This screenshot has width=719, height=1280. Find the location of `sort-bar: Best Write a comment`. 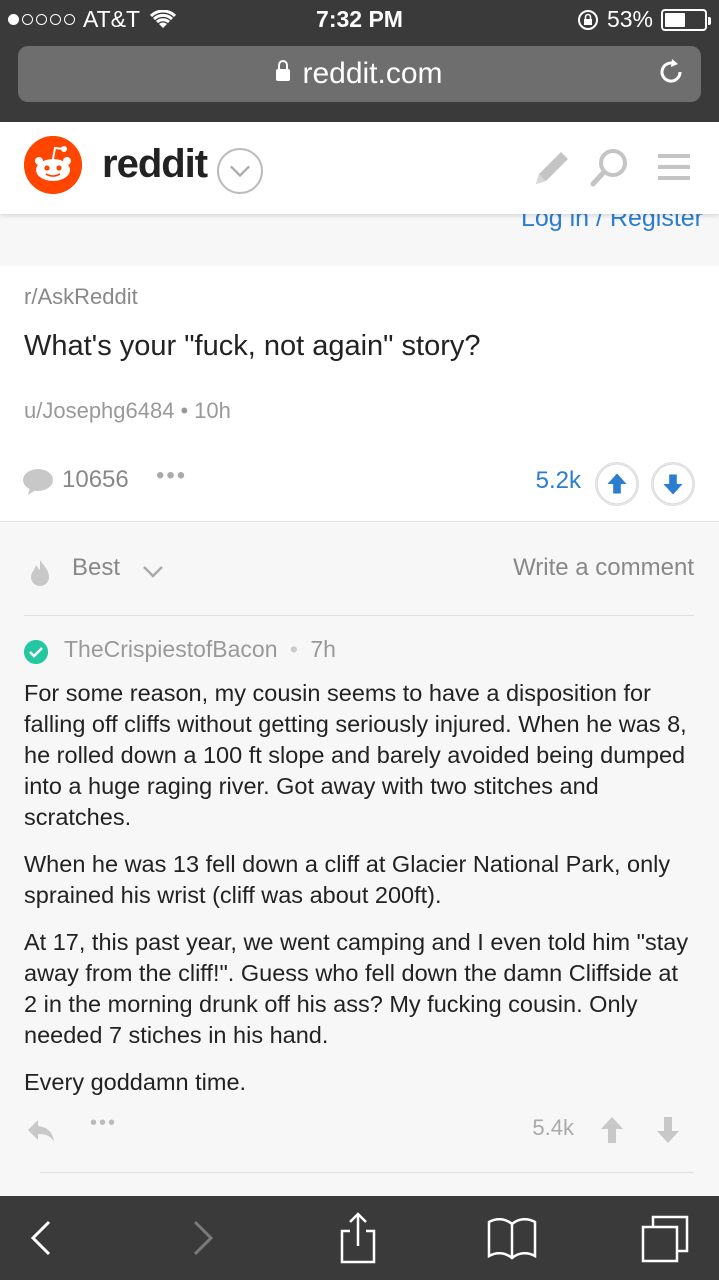

sort-bar: Best Write a comment is located at coordinates (359, 579).